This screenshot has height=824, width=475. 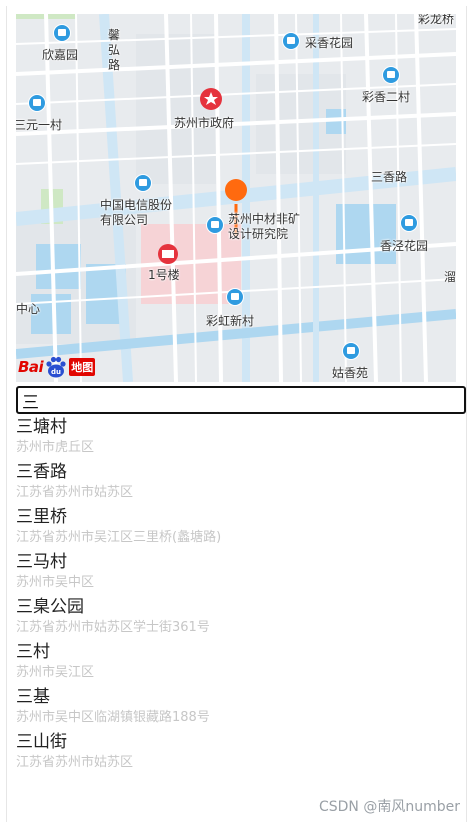 I want to click on suggestion-name: 三马村, so click(x=41, y=562).